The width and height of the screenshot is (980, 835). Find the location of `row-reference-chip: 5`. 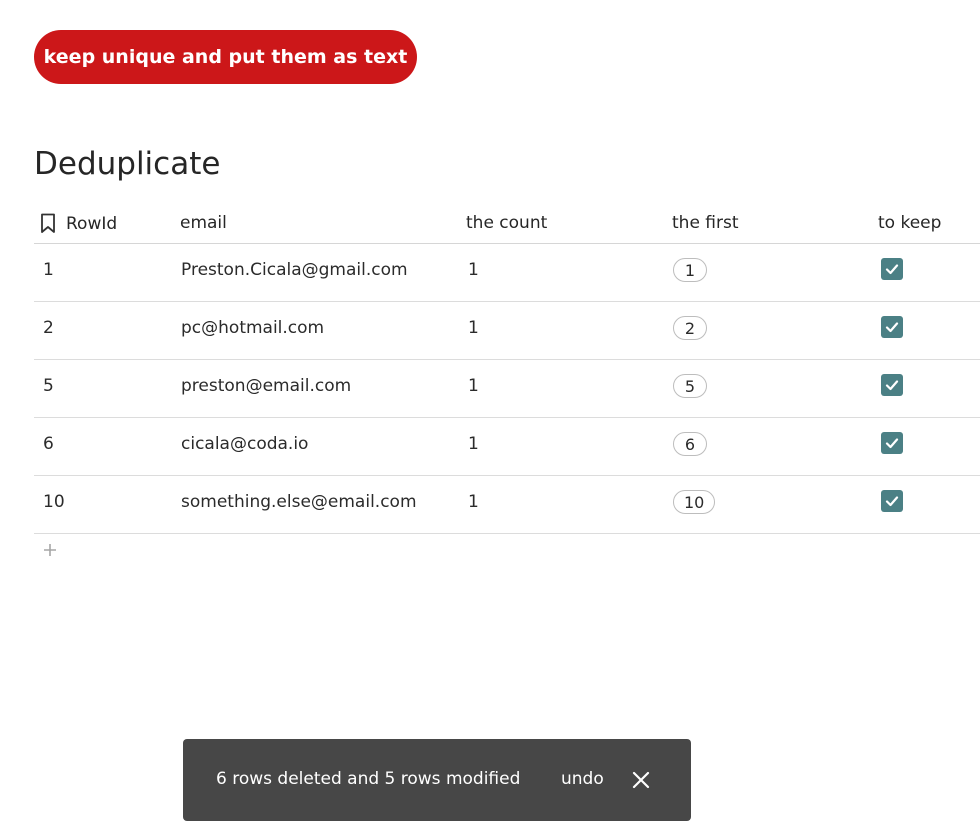

row-reference-chip: 5 is located at coordinates (690, 386).